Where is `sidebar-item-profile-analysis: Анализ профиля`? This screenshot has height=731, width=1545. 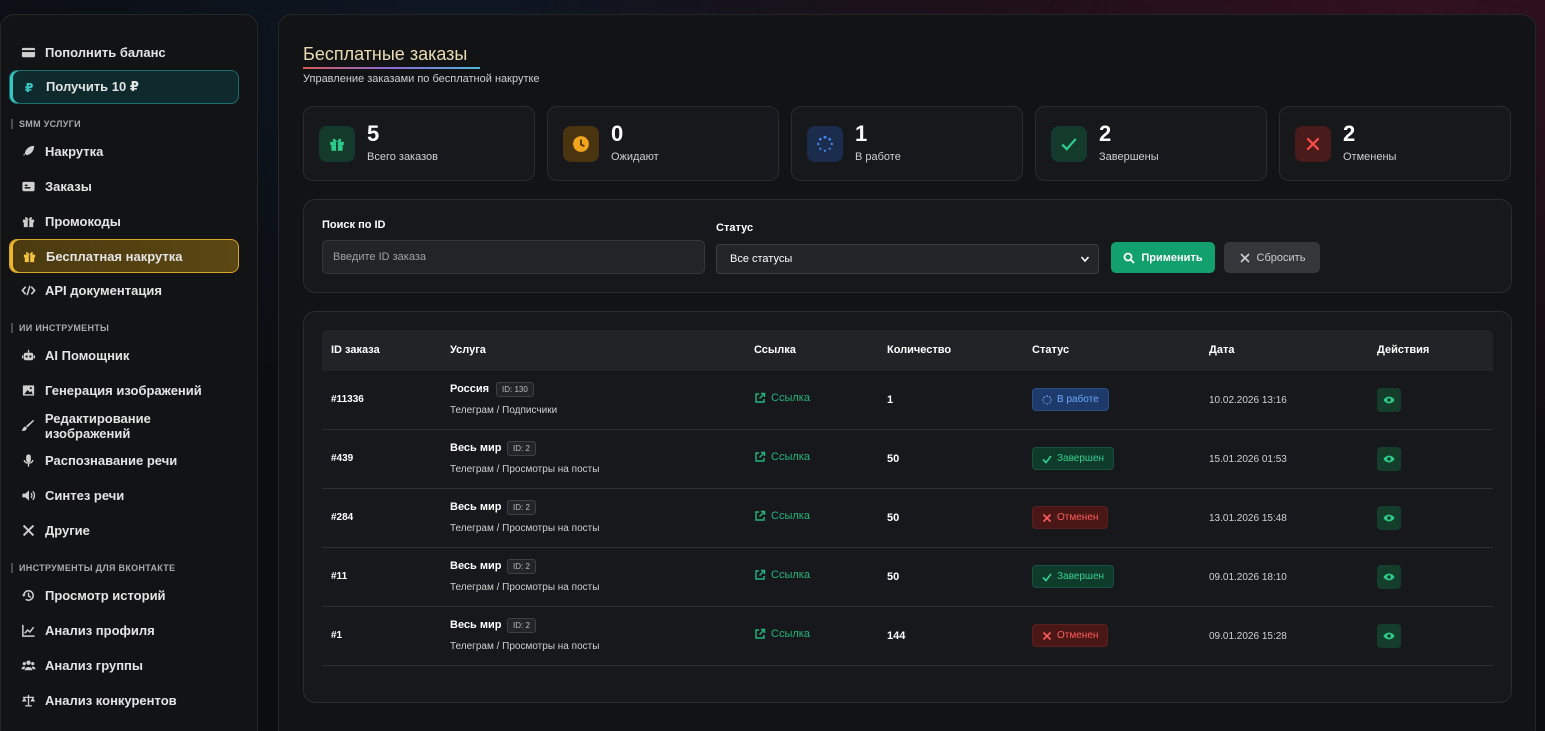
sidebar-item-profile-analysis: Анализ профиля is located at coordinates (124, 630).